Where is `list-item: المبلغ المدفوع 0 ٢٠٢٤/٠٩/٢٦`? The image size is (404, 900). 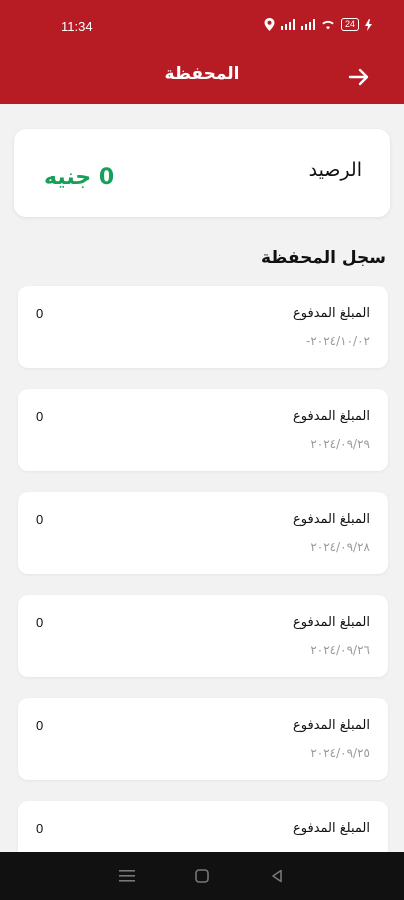 list-item: المبلغ المدفوع 0 ٢٠٢٤/٠٩/٢٦ is located at coordinates (203, 636).